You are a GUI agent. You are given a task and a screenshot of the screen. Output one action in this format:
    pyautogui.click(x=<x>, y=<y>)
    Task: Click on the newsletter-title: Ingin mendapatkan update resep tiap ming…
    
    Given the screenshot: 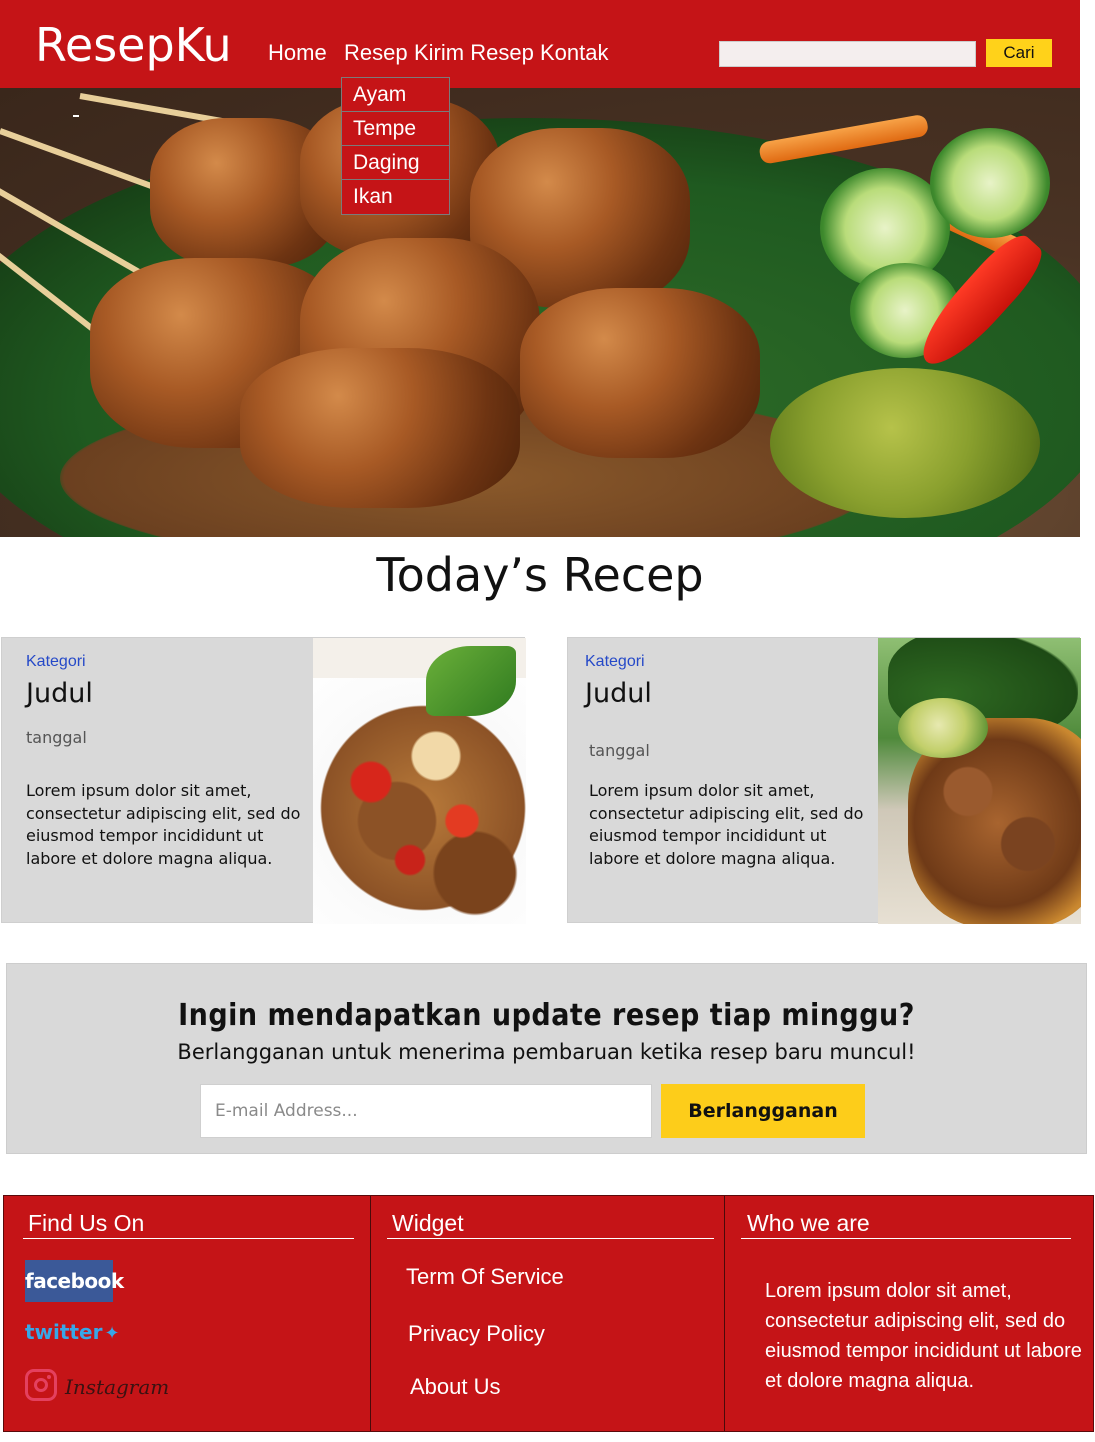 What is the action you would take?
    pyautogui.click(x=546, y=1015)
    